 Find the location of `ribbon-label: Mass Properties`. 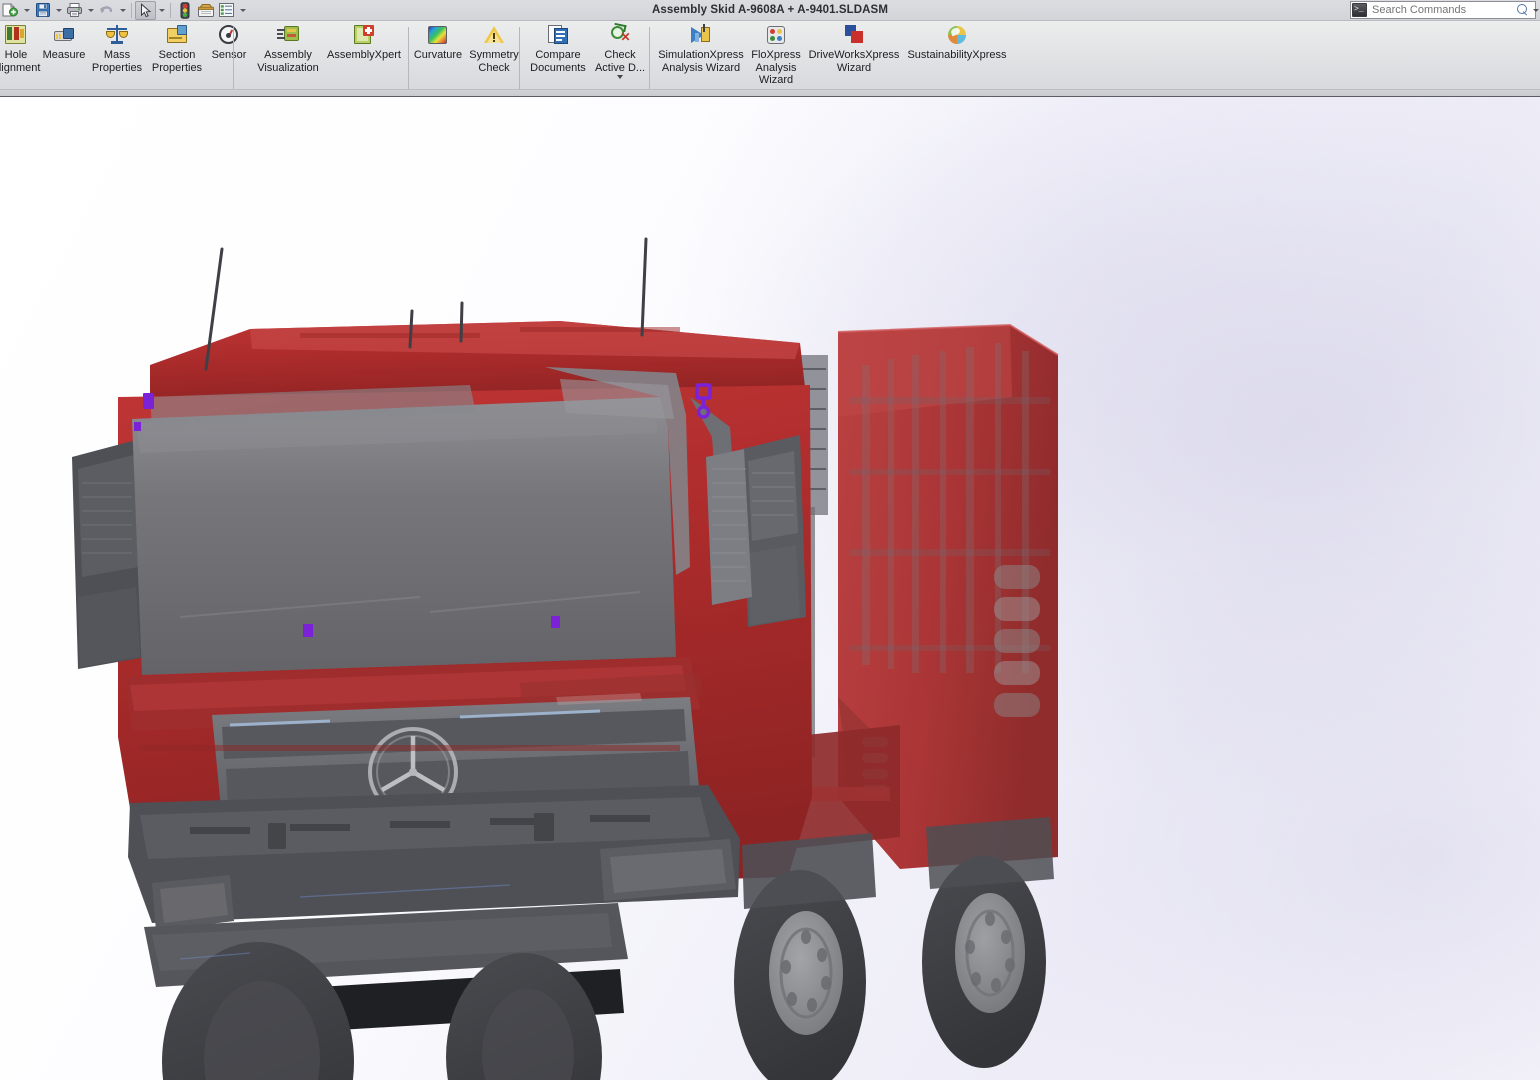

ribbon-label: Mass Properties is located at coordinates (117, 61).